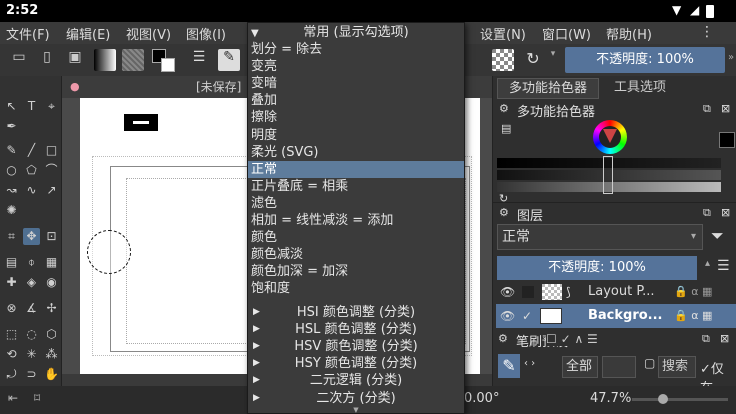  Describe the element at coordinates (356, 237) in the screenshot. I see `blend-mode-item: 颜色` at that location.